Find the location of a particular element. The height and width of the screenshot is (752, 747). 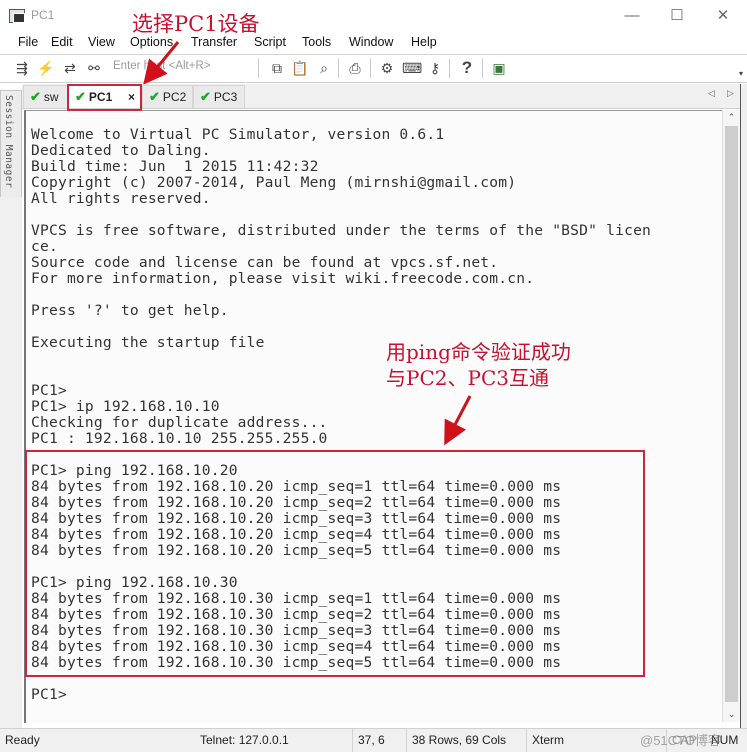

menu-file: File is located at coordinates (28, 42).